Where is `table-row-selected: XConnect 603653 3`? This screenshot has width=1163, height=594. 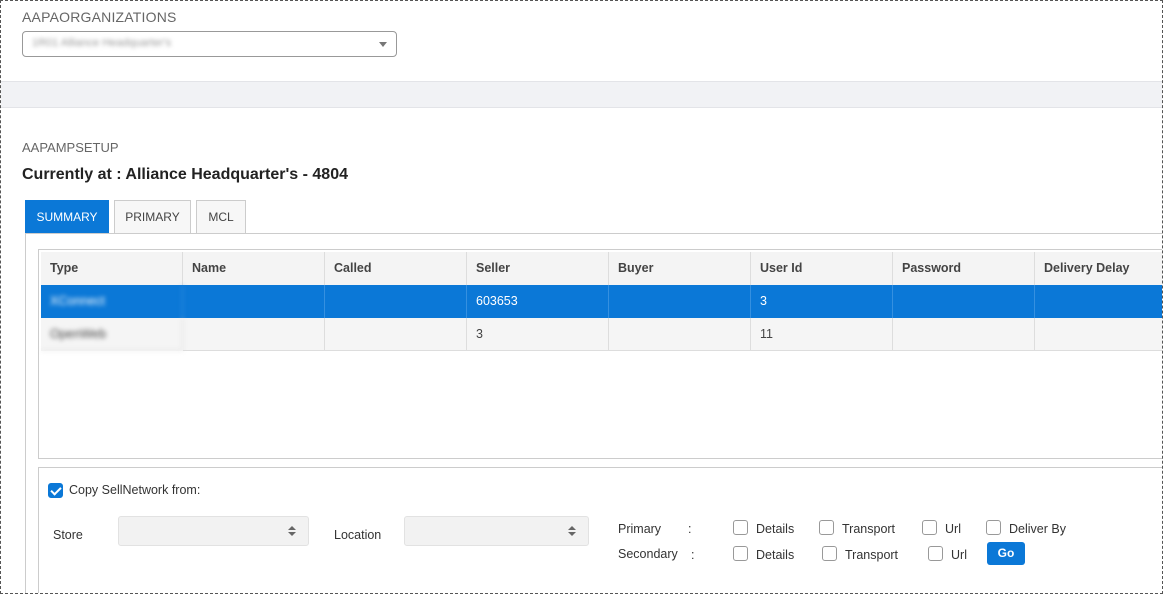 table-row-selected: XConnect 603653 3 is located at coordinates (601, 301).